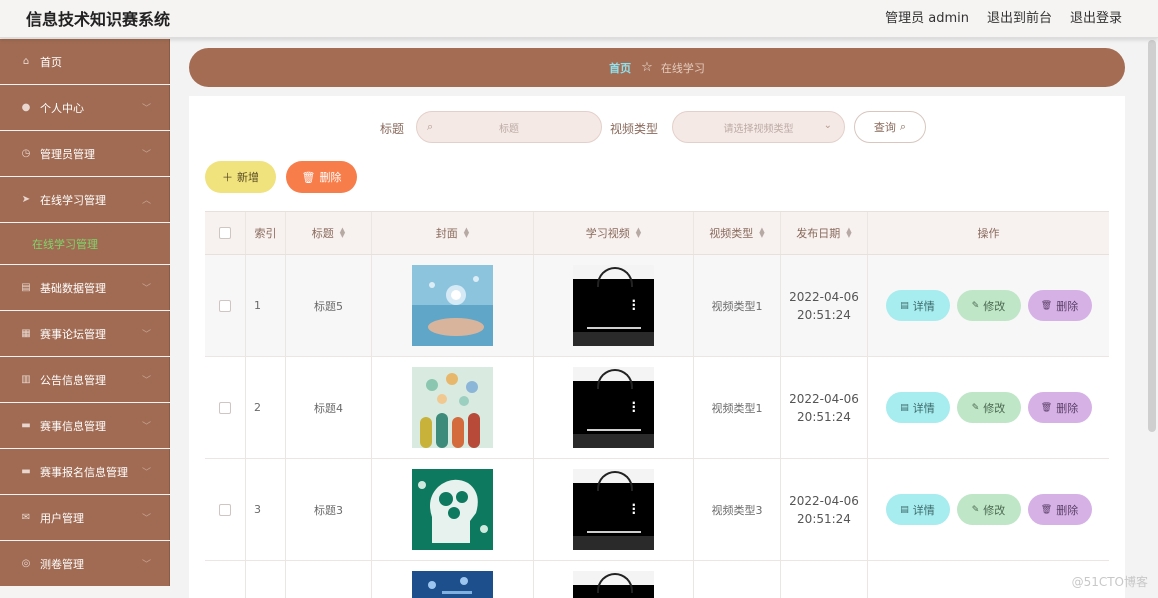 The width and height of the screenshot is (1158, 598). What do you see at coordinates (329, 233) in the screenshot?
I see `col-title-header: 标题 ▲ ▼` at bounding box center [329, 233].